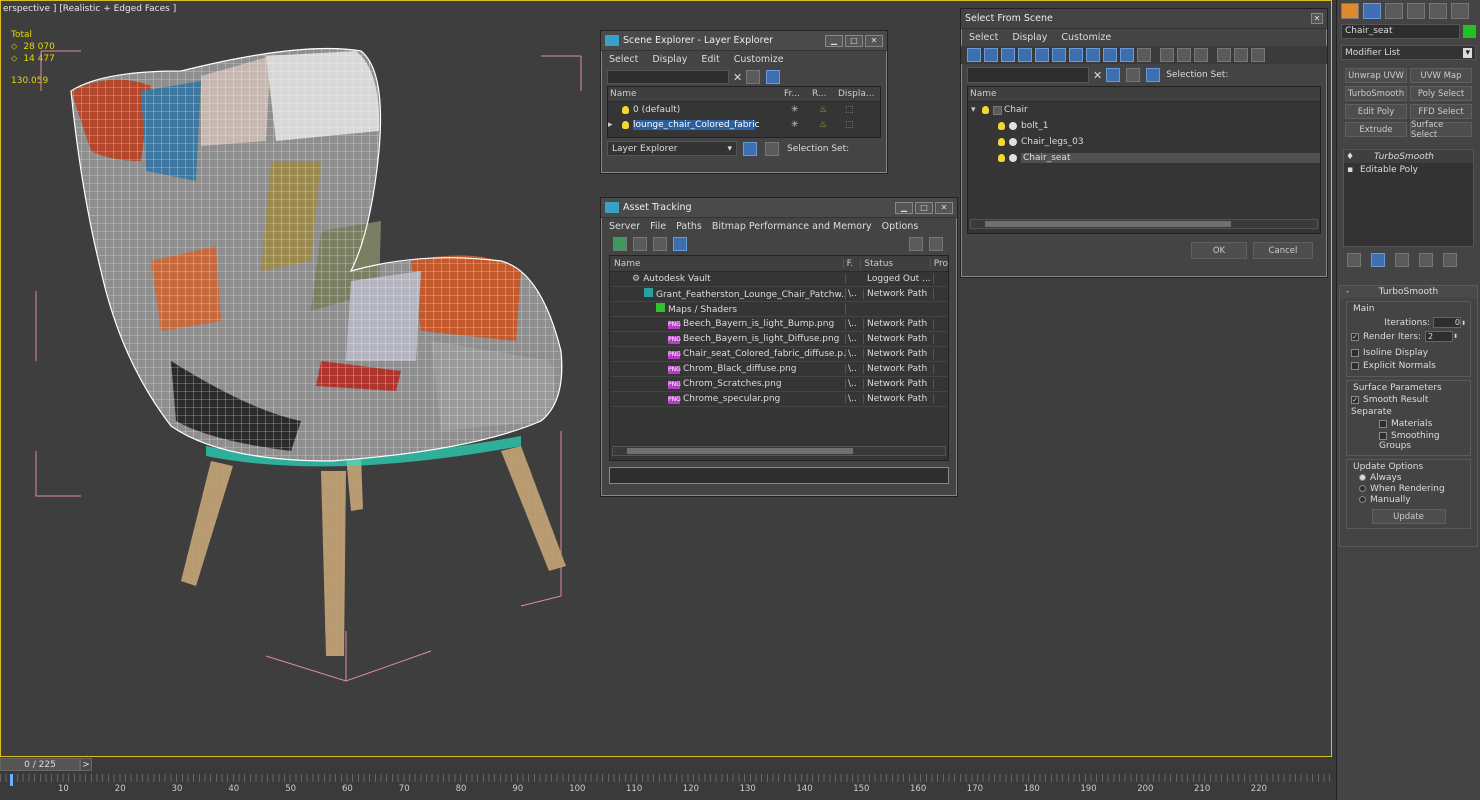 The image size is (1480, 800). Describe the element at coordinates (1441, 130) in the screenshot. I see `surface-select-button: Surface Select` at that location.